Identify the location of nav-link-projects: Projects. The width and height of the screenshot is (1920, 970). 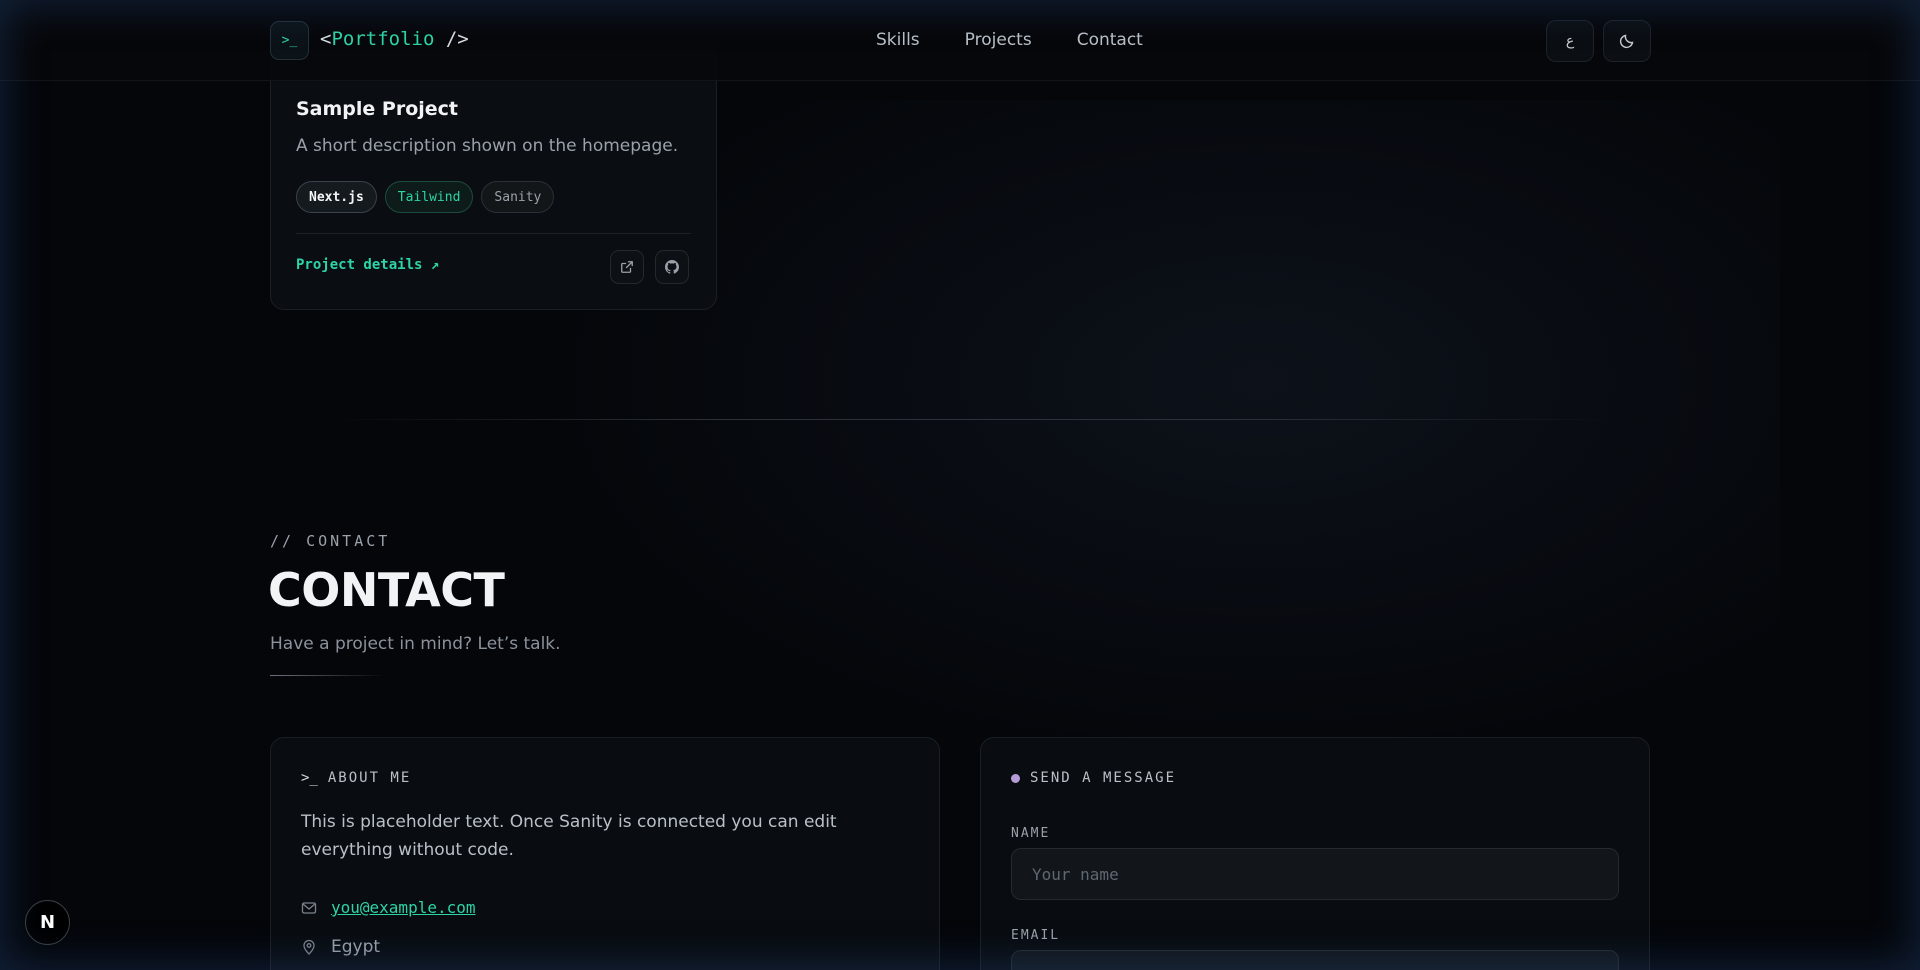
(998, 40).